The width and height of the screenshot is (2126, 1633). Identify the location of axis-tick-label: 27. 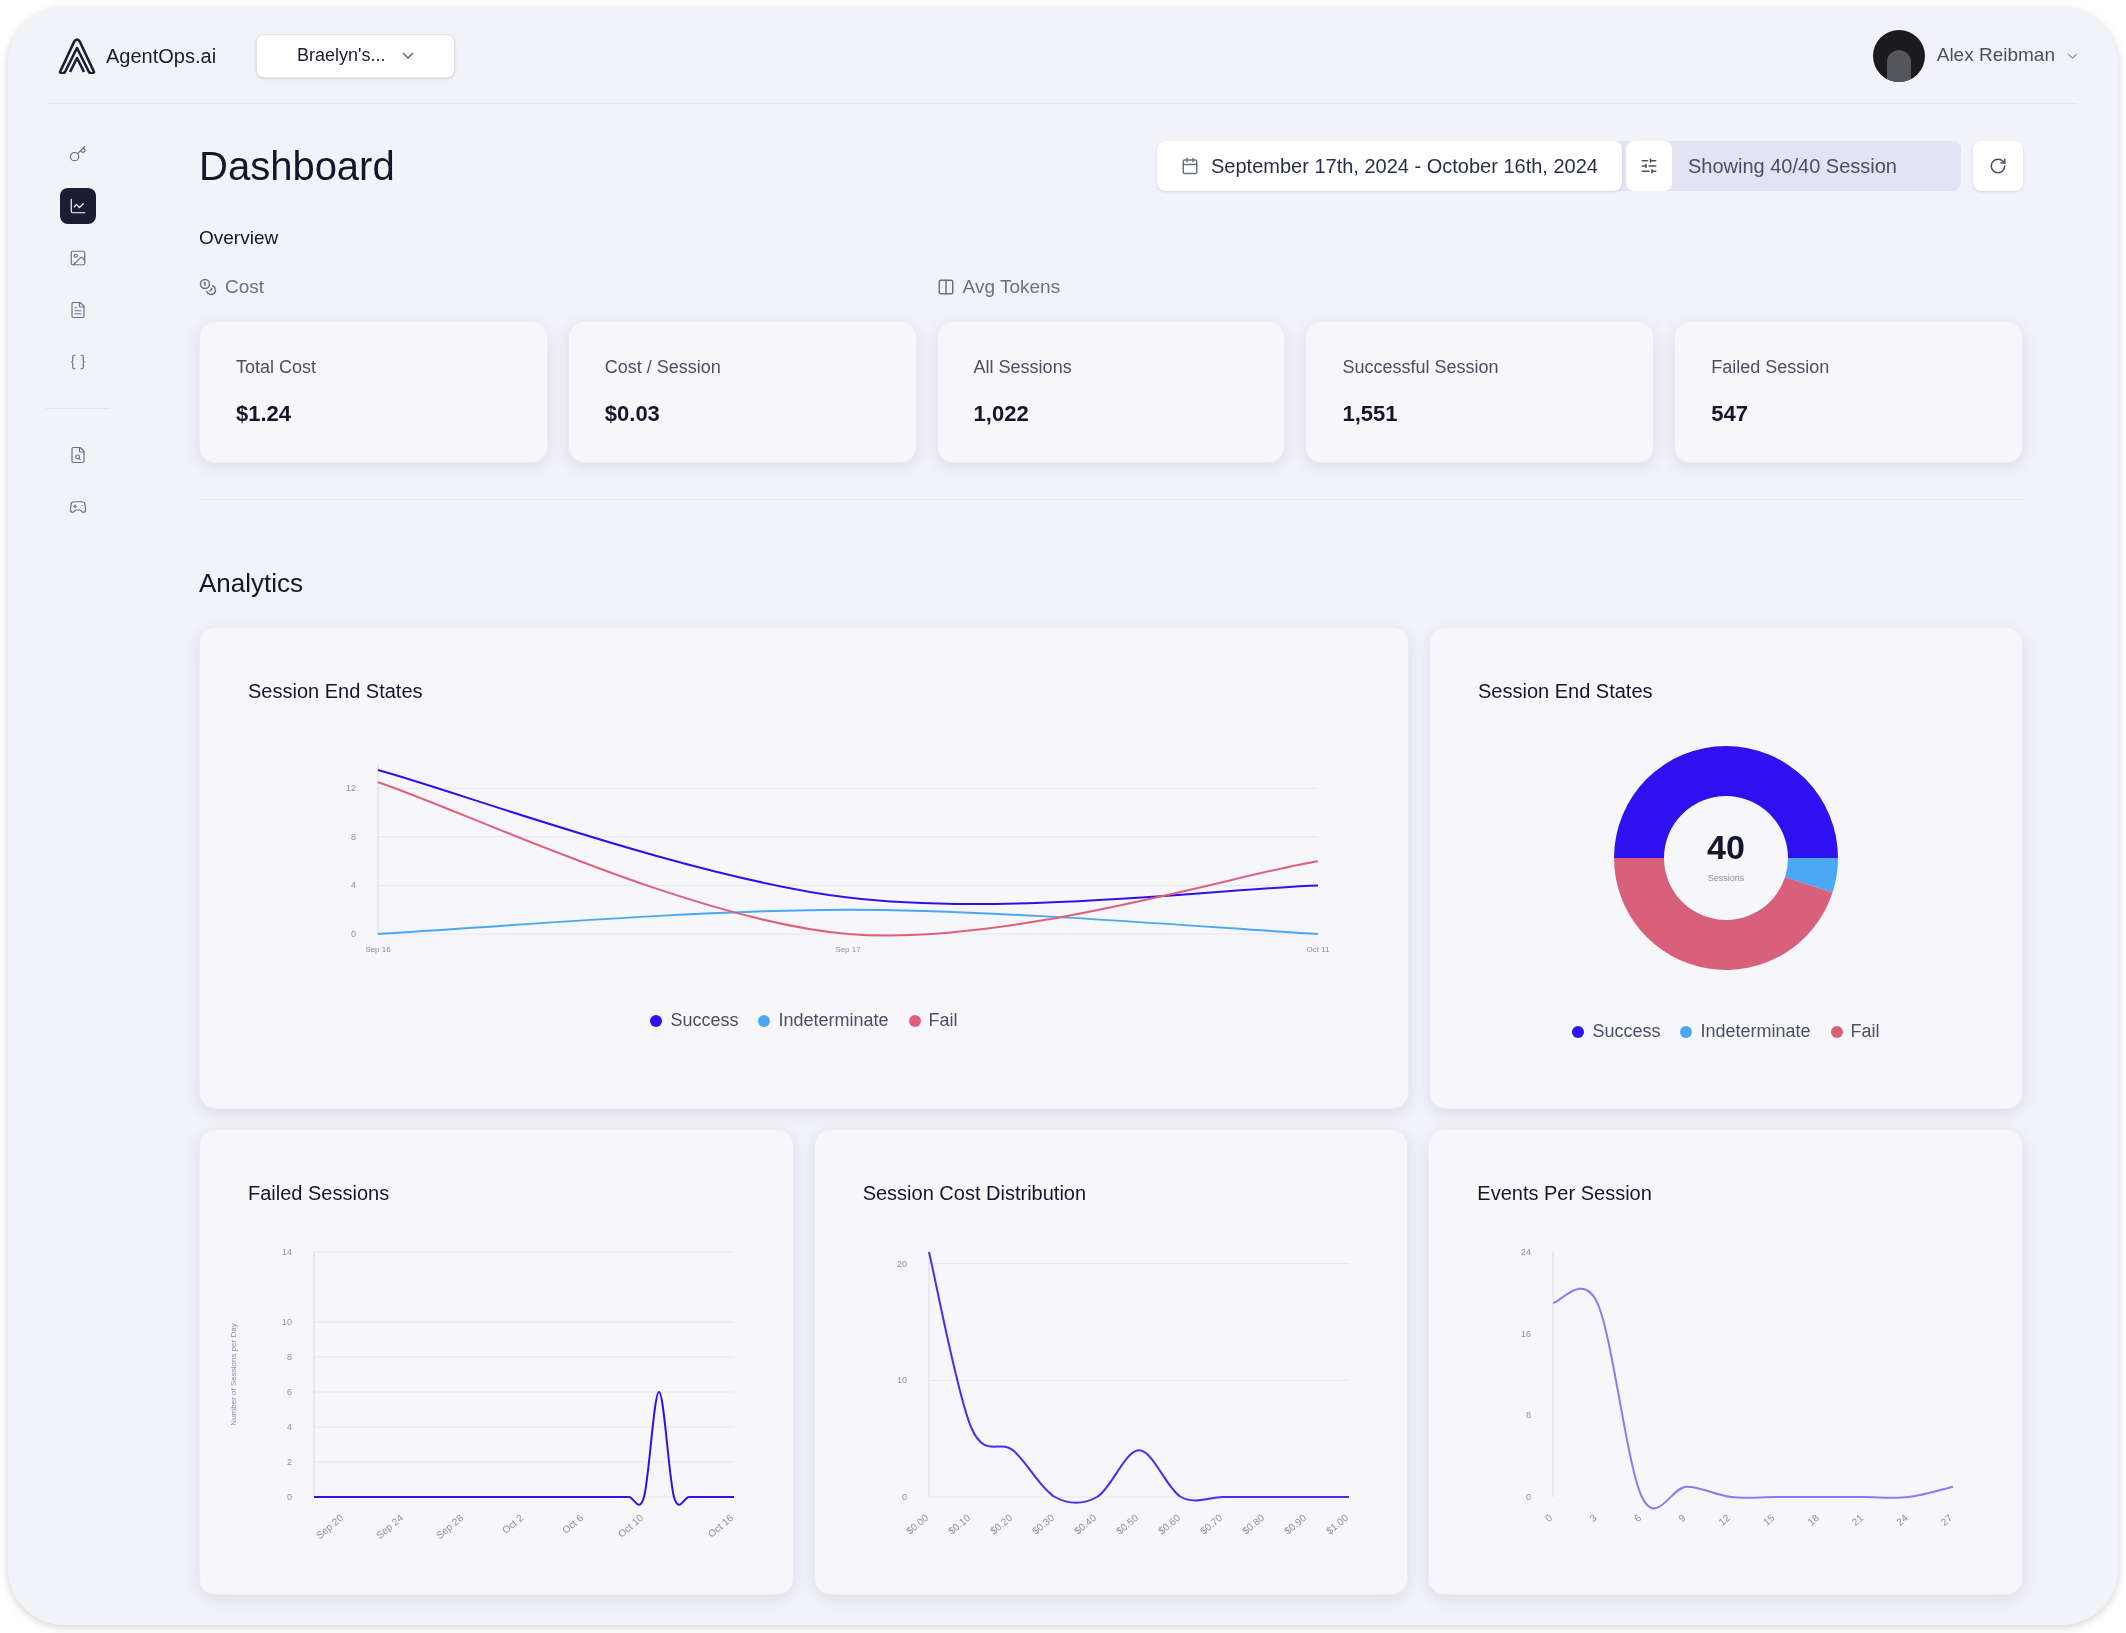
(1947, 1520).